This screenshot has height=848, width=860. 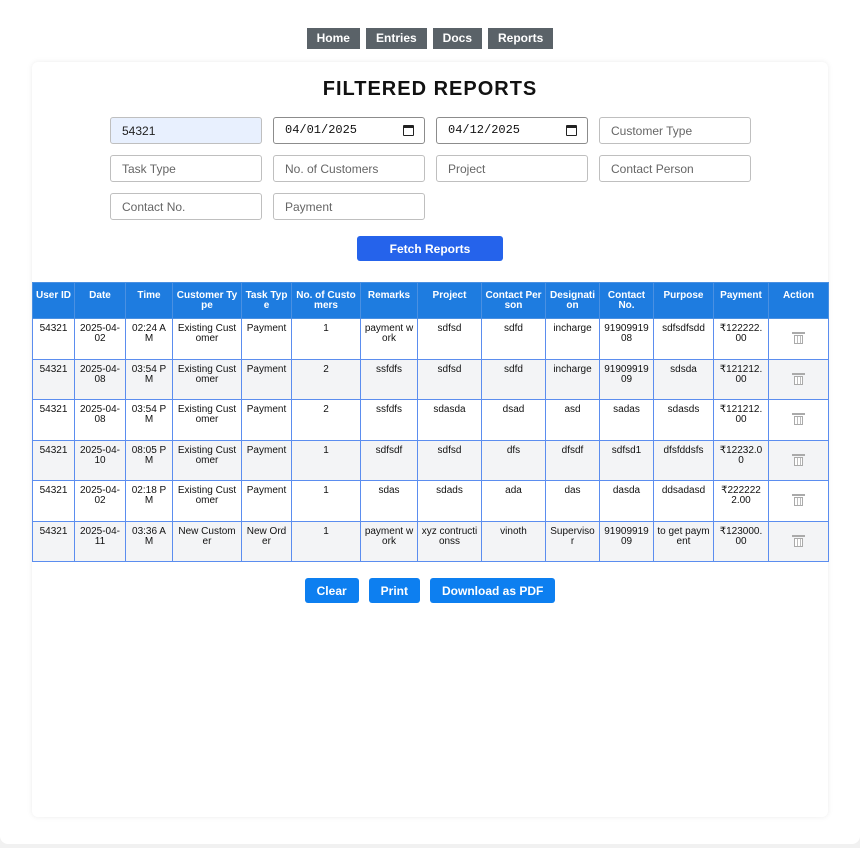 What do you see at coordinates (389, 541) in the screenshot?
I see `table-cell: payment work` at bounding box center [389, 541].